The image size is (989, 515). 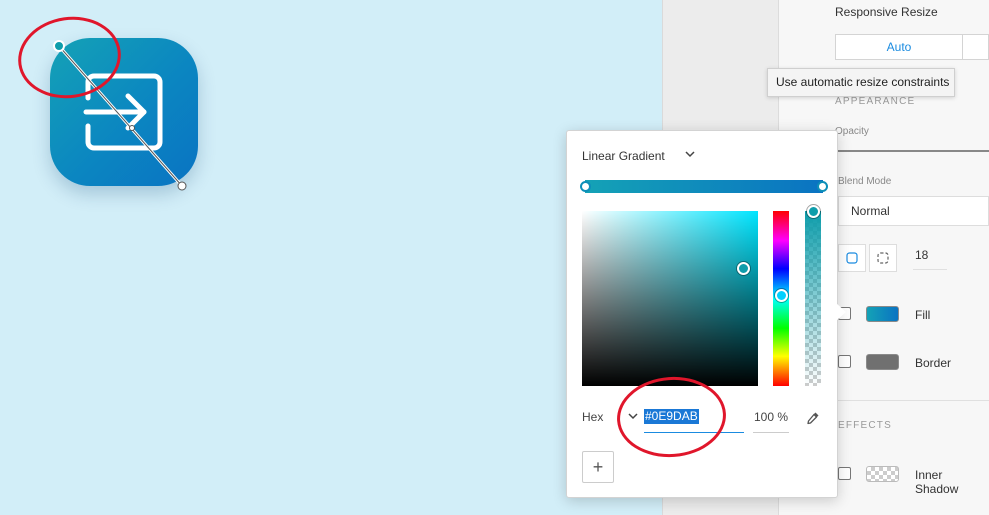 I want to click on alpha-handle, so click(x=813, y=211).